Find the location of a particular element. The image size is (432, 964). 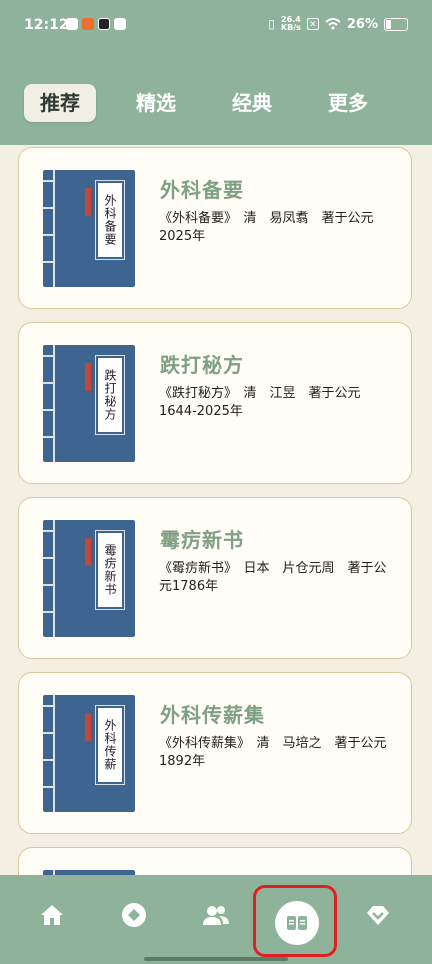

category-tabs: 推荐 精选 经典 更多 is located at coordinates (219, 104).